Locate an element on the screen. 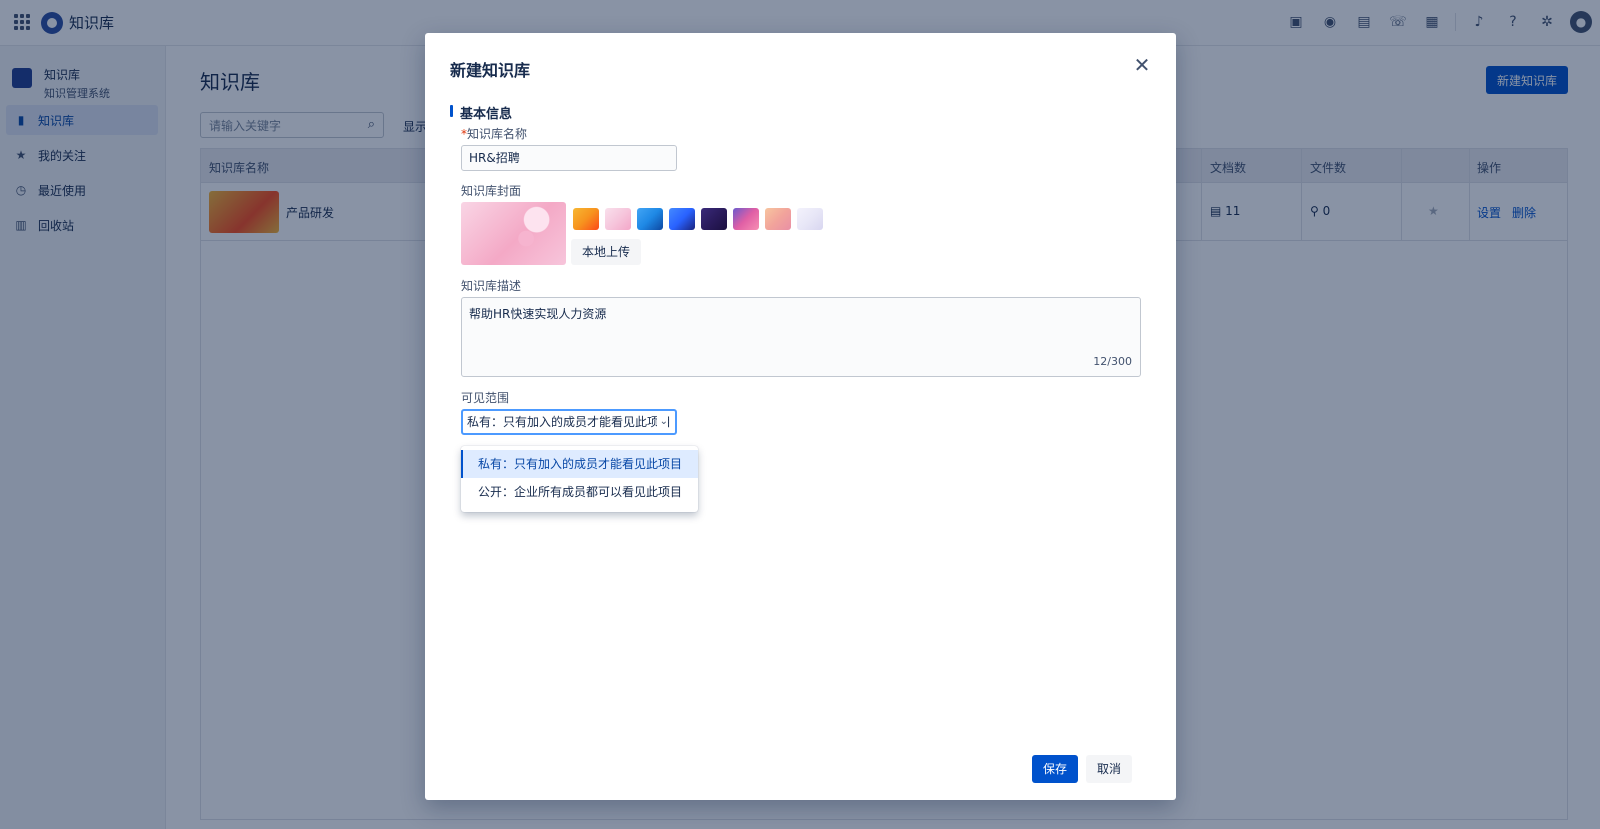  name-label-text: 知识库名称 is located at coordinates (497, 134).